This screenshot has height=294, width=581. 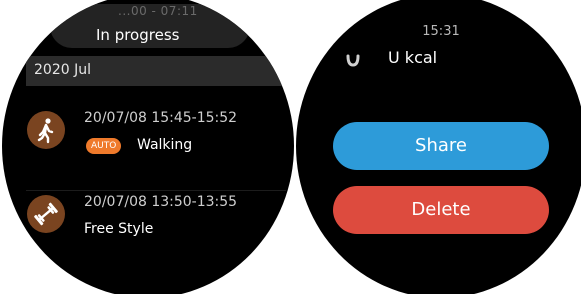 I want to click on in-progress-label: In progress, so click(x=138, y=35).